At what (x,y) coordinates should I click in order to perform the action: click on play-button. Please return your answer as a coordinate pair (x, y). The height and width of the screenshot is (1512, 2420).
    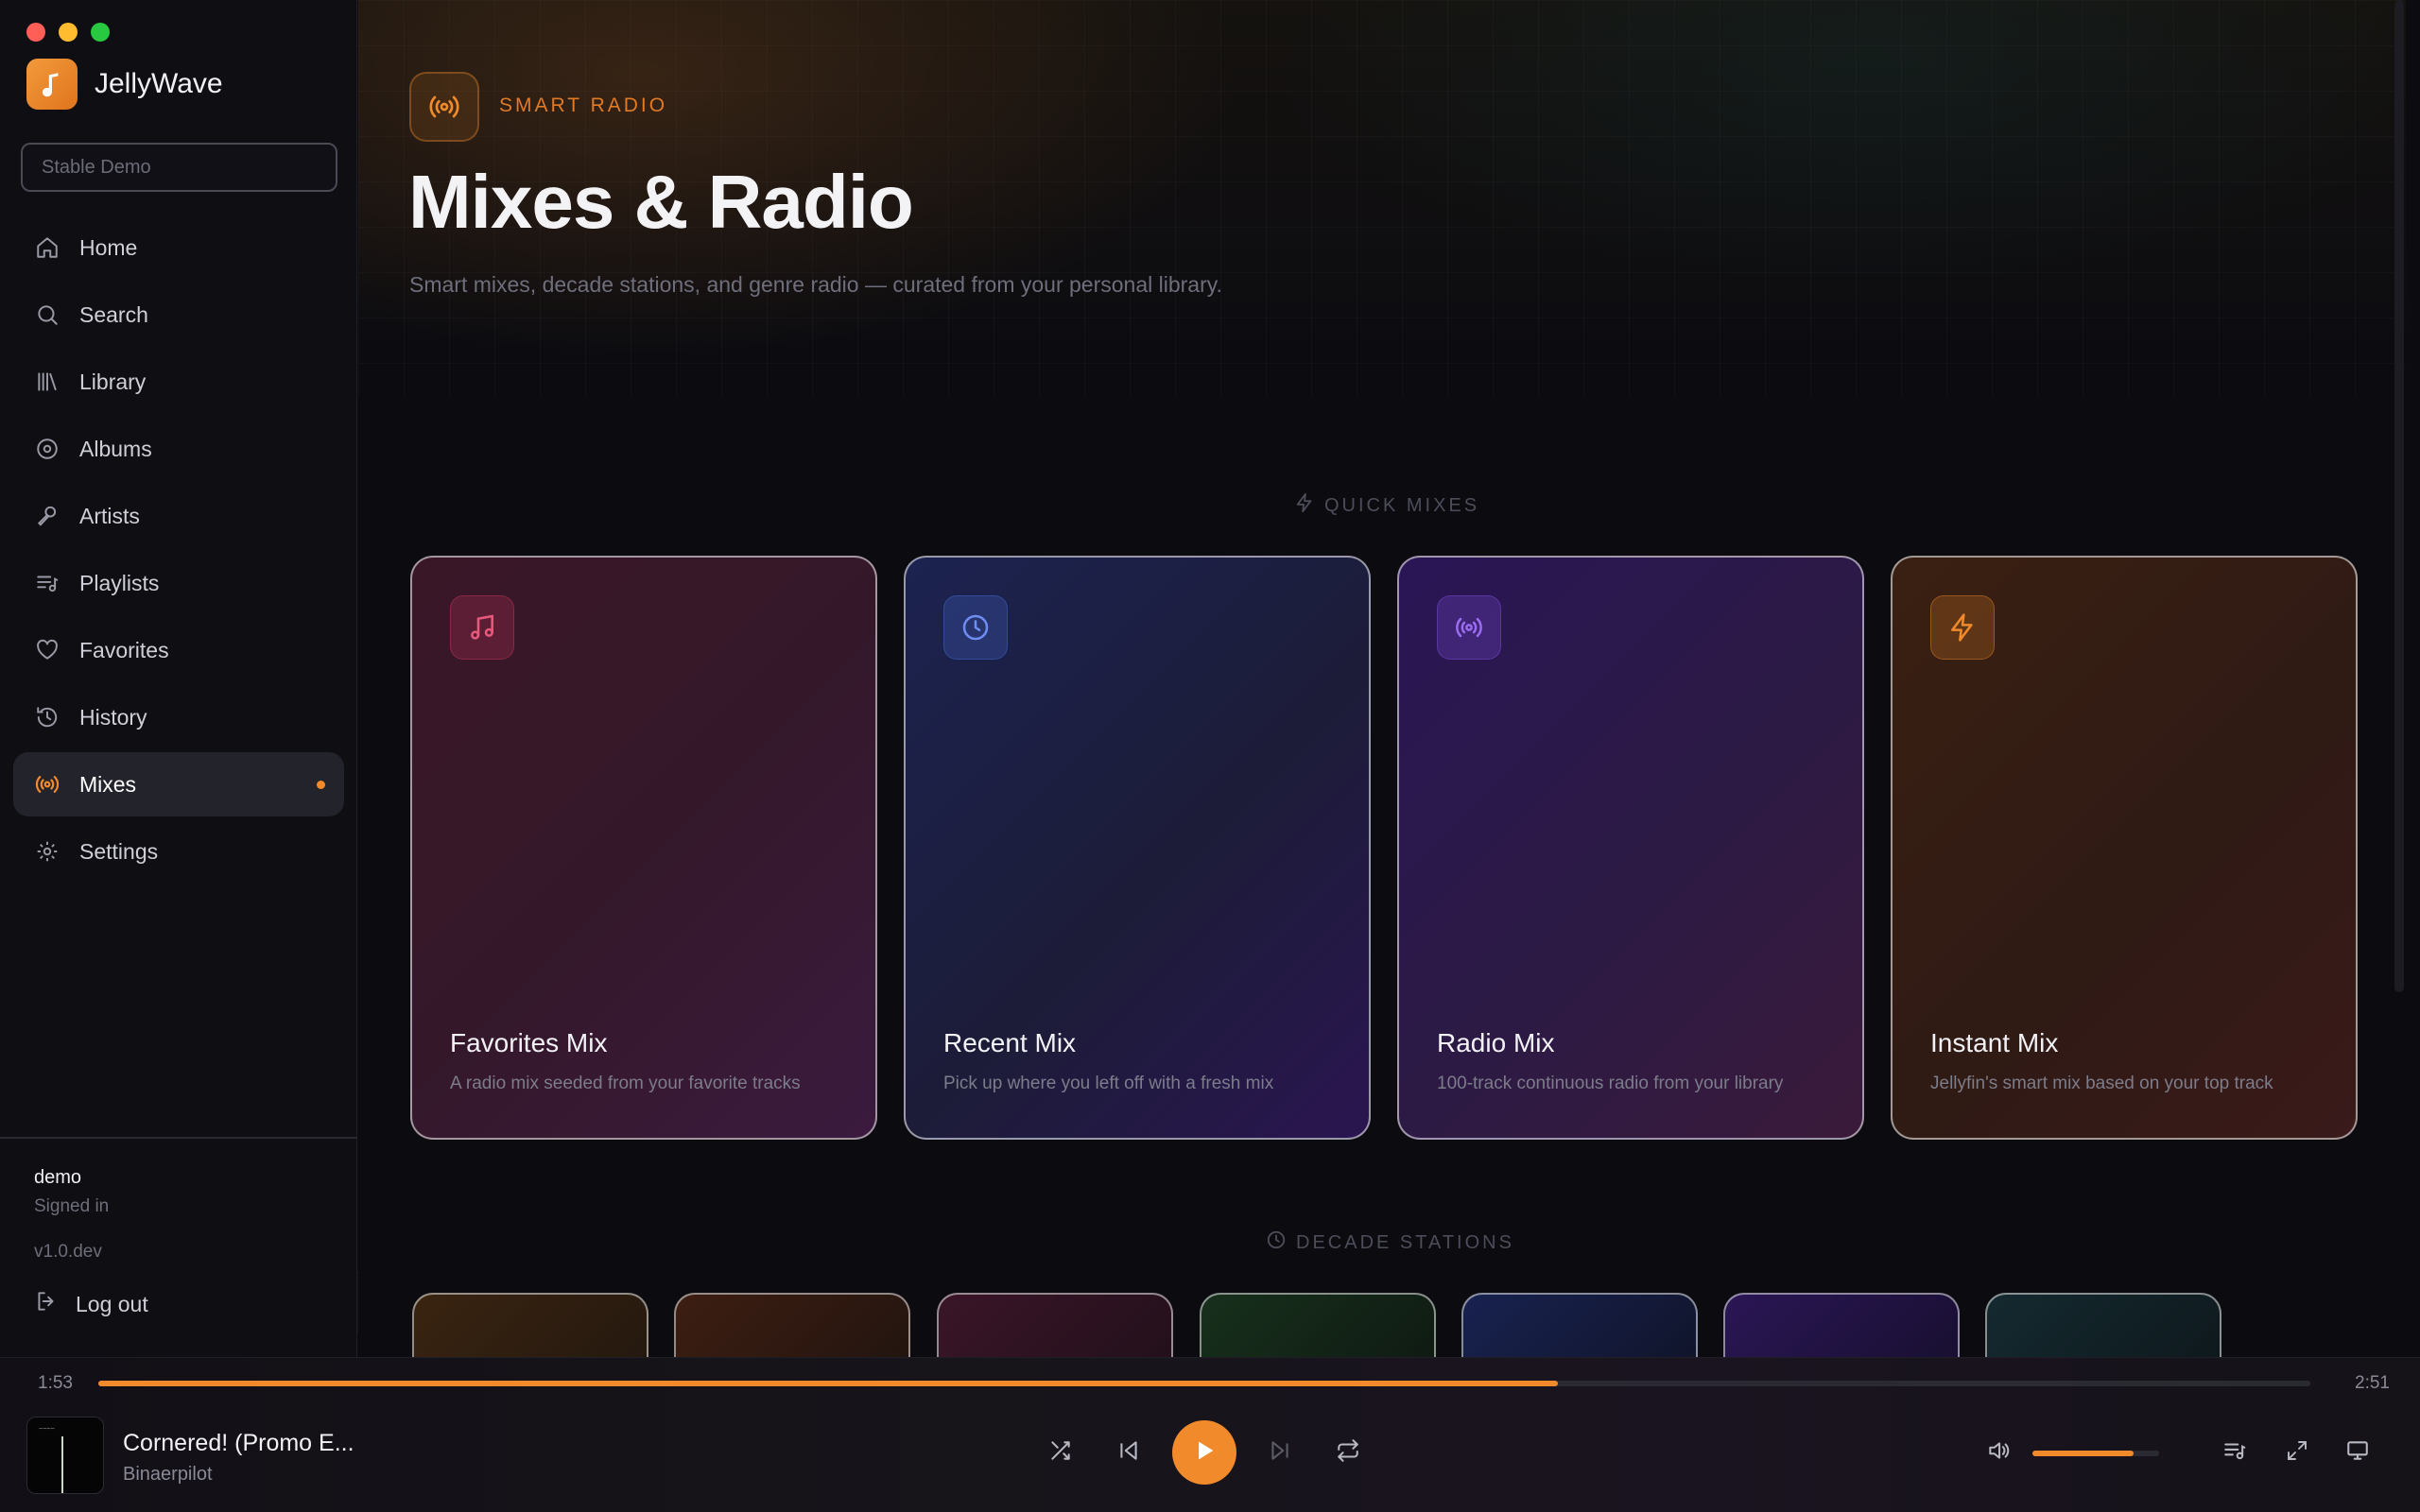
    Looking at the image, I should click on (1204, 1452).